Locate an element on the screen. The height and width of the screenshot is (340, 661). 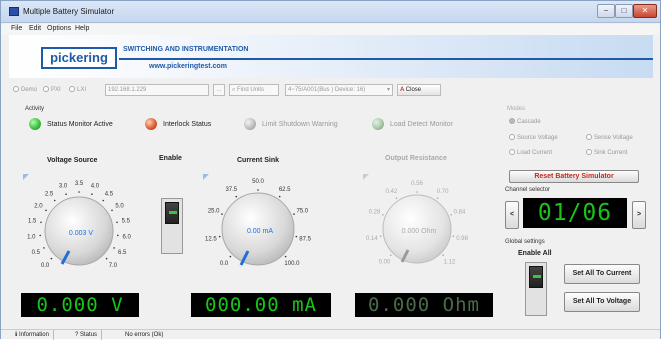
current-tick-label: 100.0 is located at coordinates (292, 264).